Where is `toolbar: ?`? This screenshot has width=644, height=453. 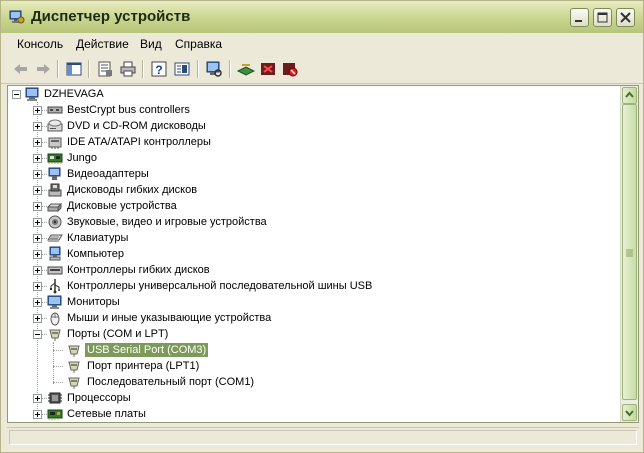 toolbar: ? is located at coordinates (322, 69).